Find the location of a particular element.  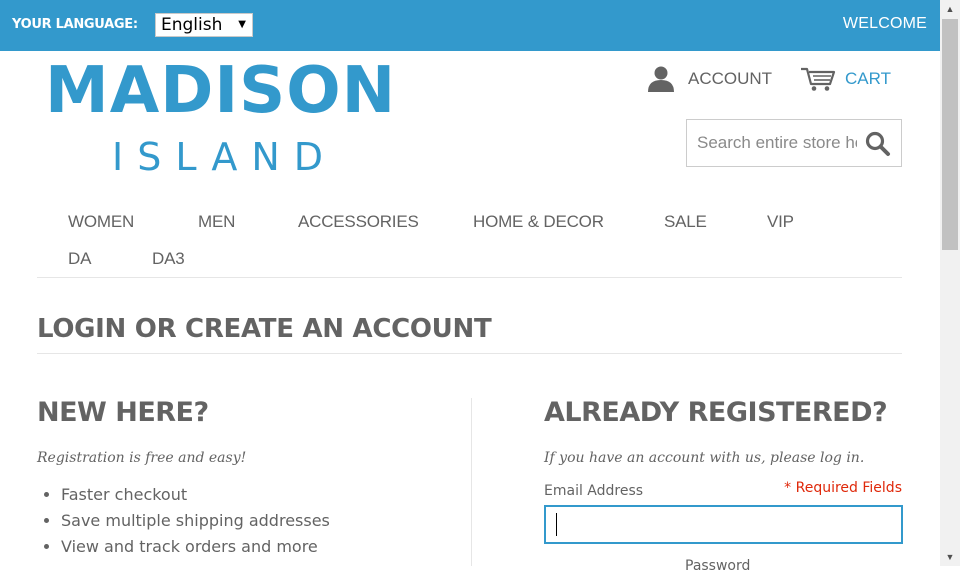

top-bar: YOUR LANGUAGE: English ▼ WELCOME is located at coordinates (470, 25).